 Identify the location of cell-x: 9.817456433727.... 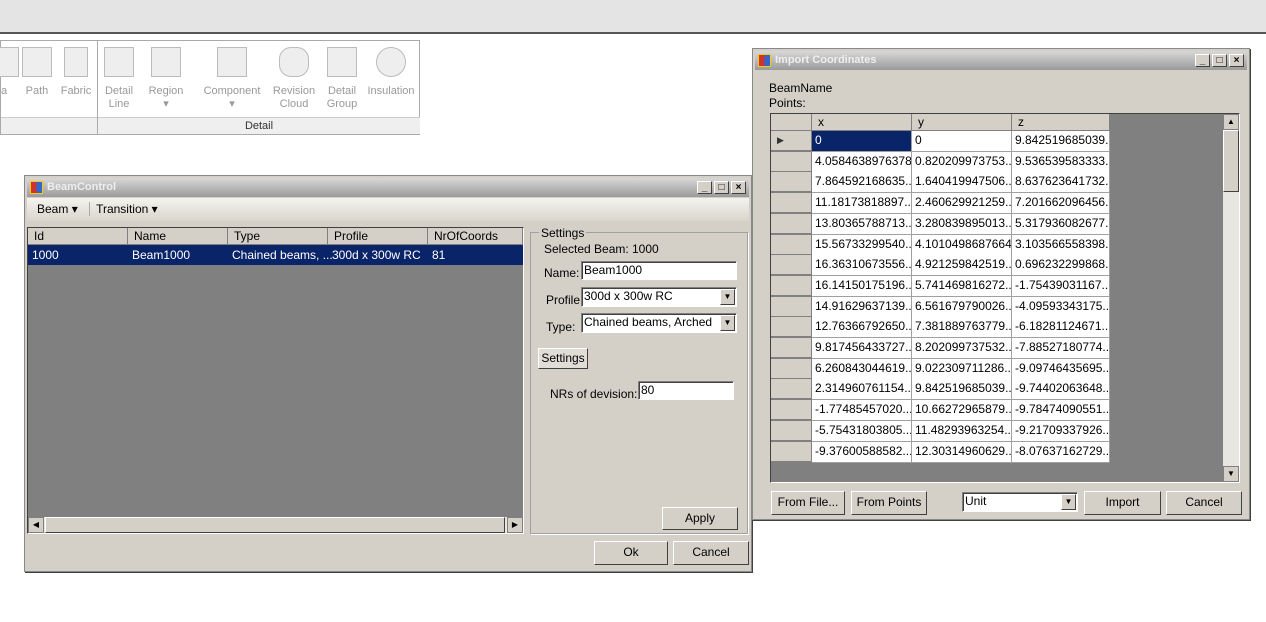
(862, 348).